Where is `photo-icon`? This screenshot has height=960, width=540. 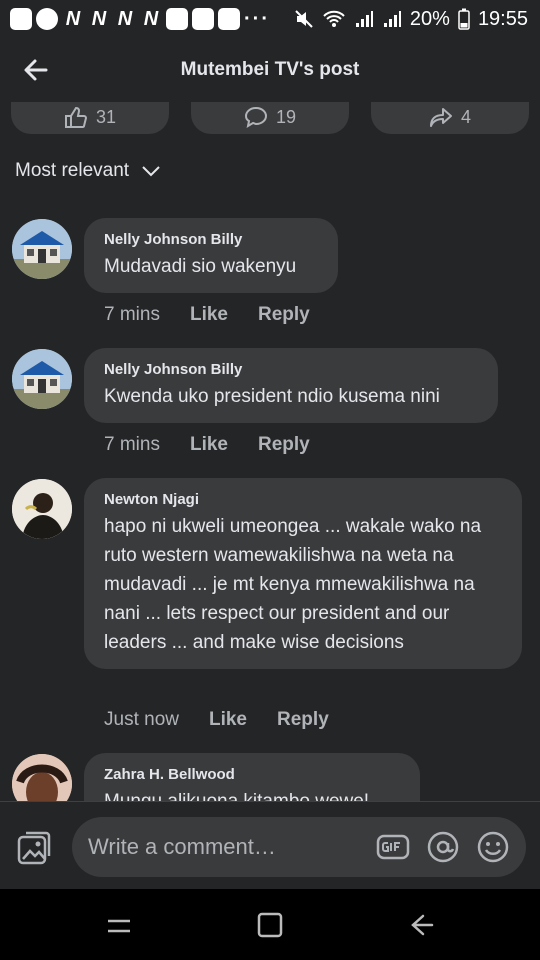
photo-icon is located at coordinates (34, 848).